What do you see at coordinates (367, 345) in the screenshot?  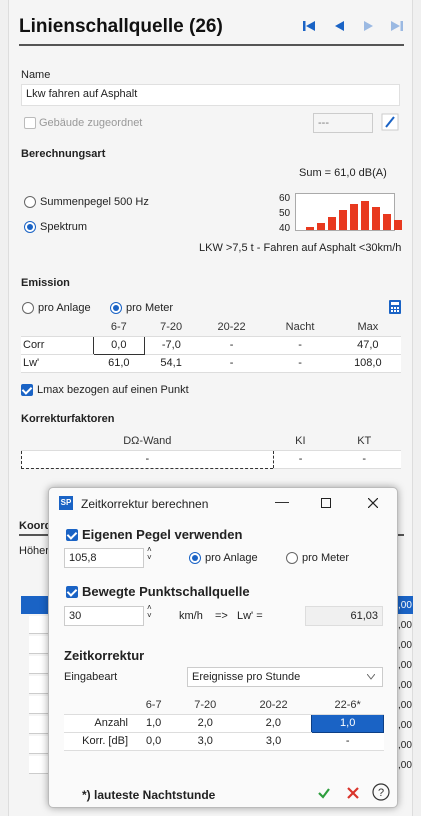 I see `emission-cell: 47,0` at bounding box center [367, 345].